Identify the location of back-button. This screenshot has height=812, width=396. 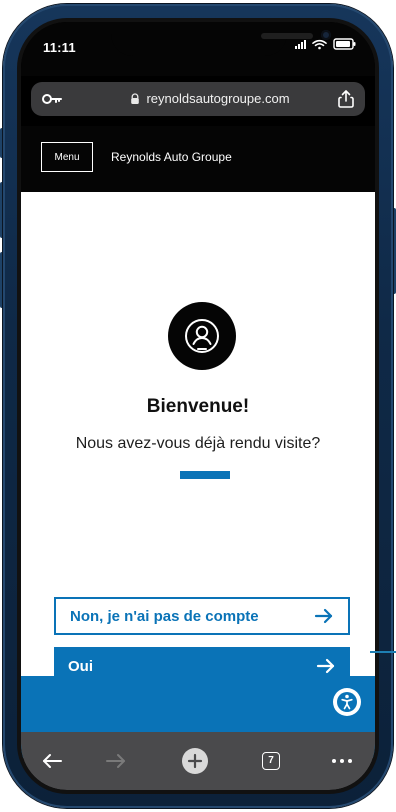
(52, 761).